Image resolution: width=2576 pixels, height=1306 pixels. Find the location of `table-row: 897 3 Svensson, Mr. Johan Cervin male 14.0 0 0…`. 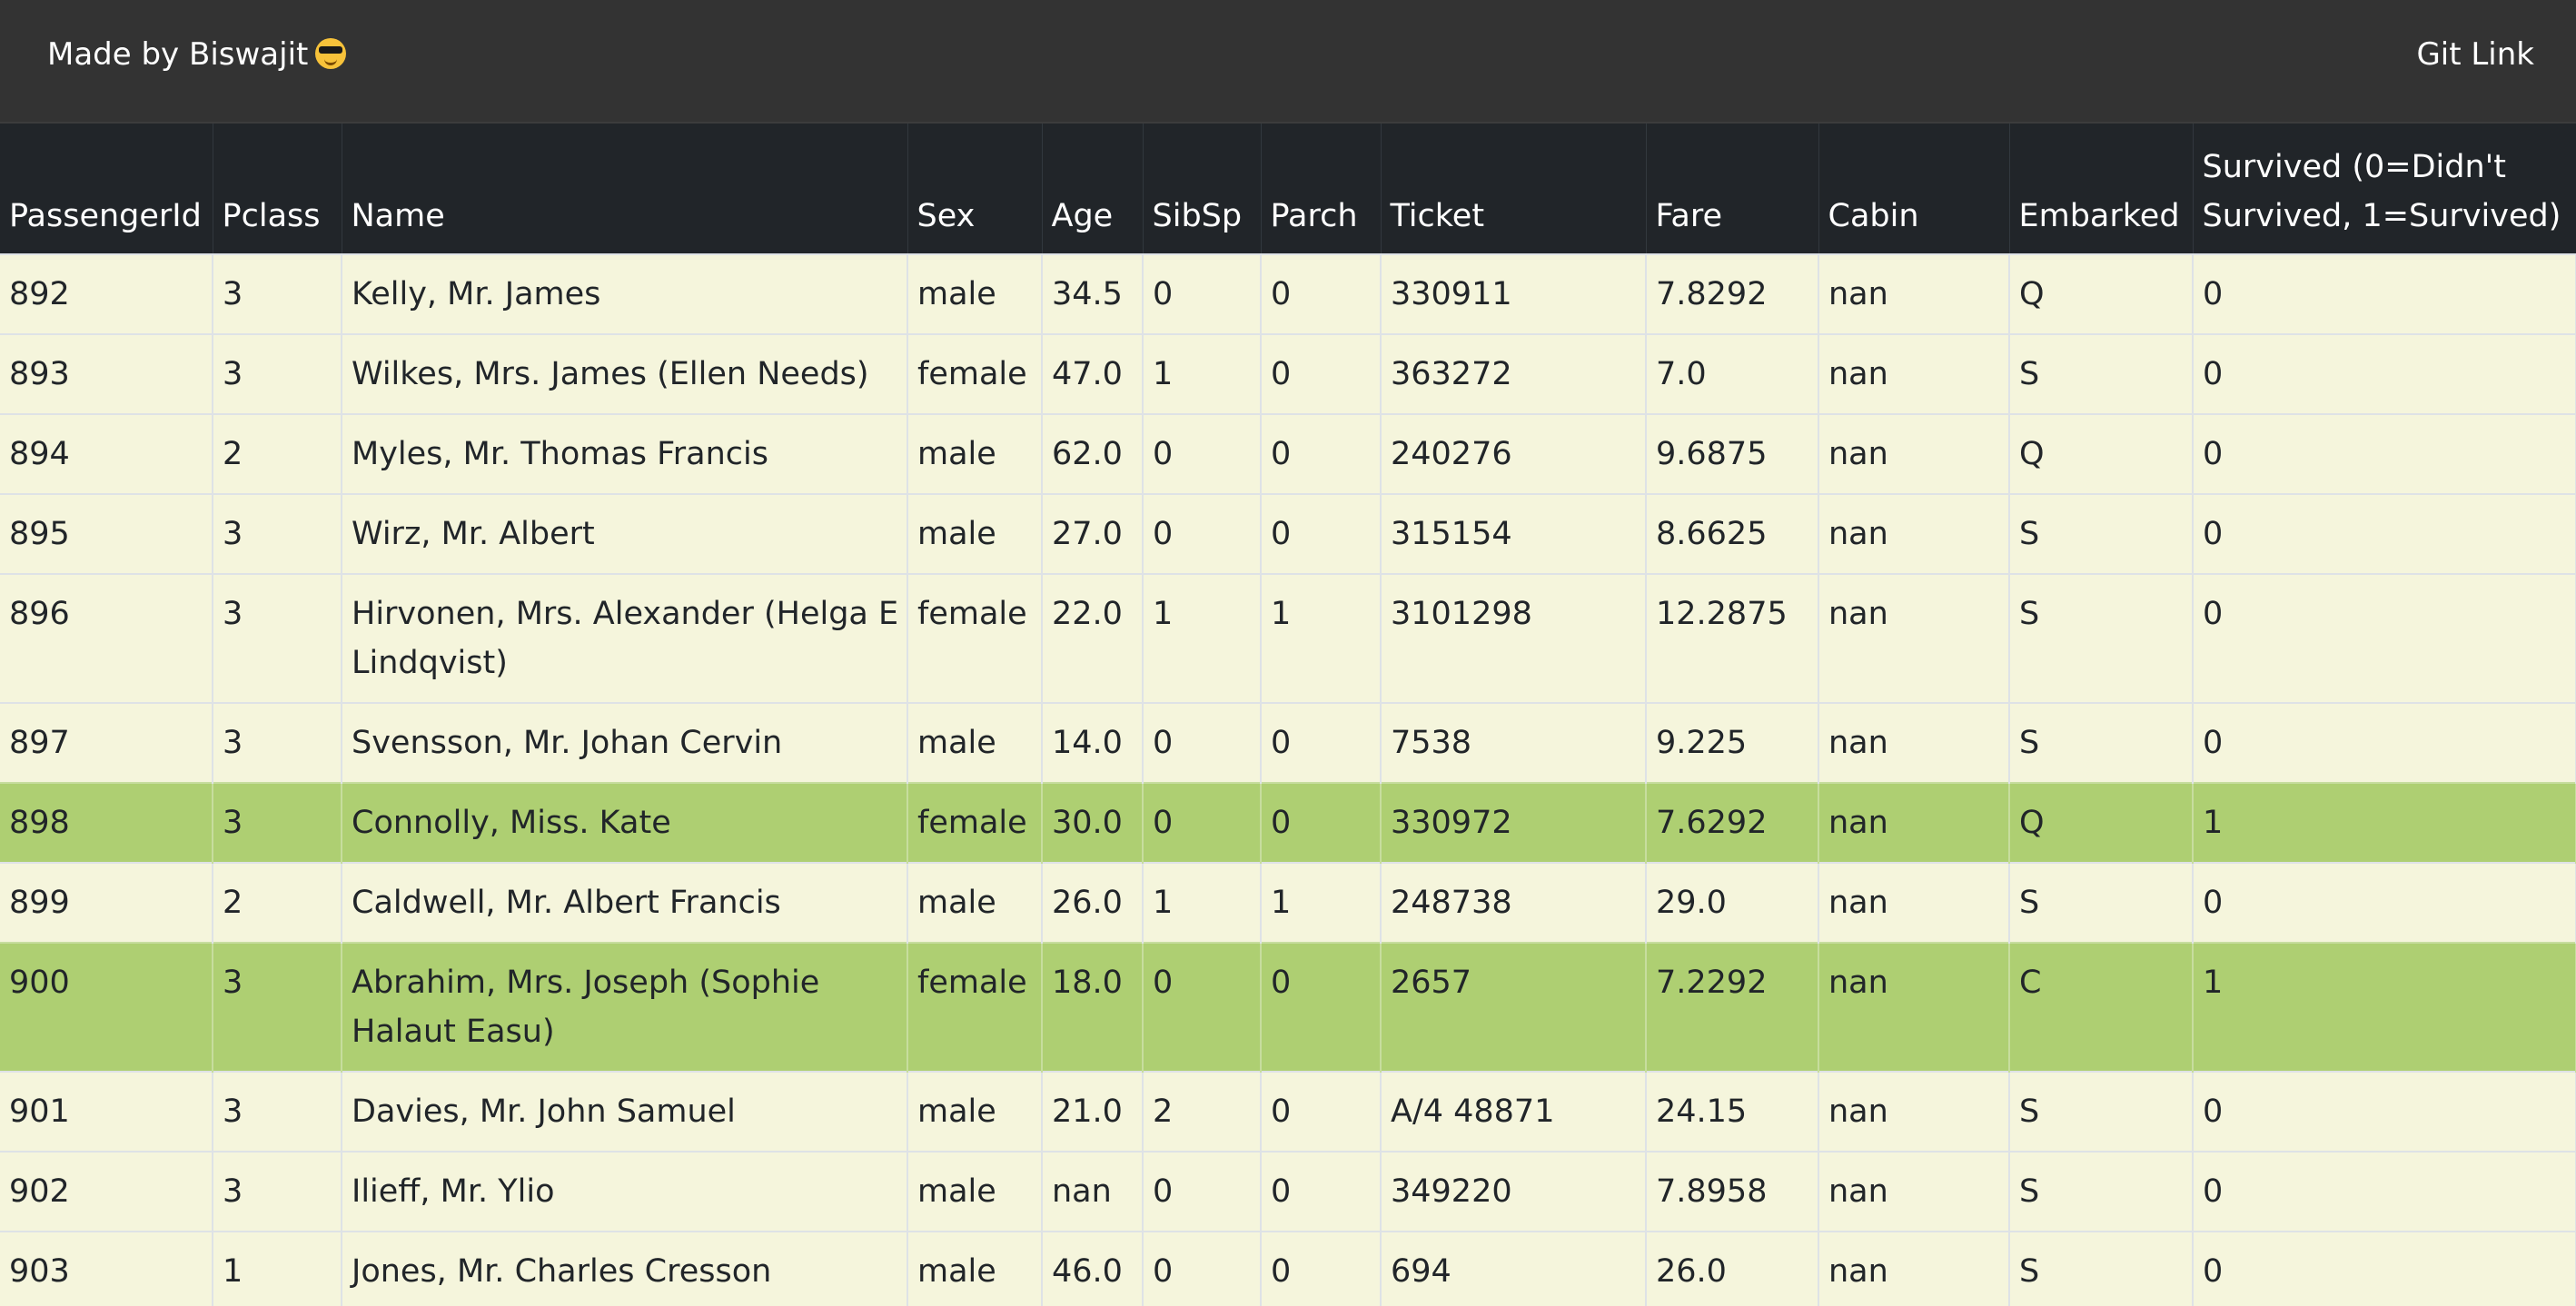

table-row: 897 3 Svensson, Mr. Johan Cervin male 14.0 0 0… is located at coordinates (1288, 742).